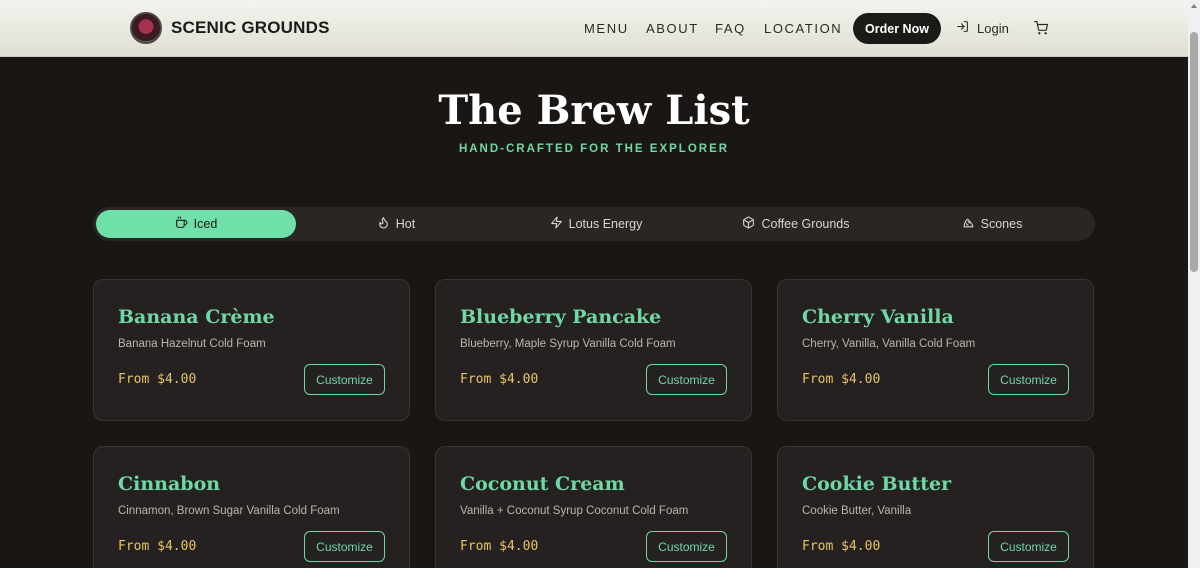 Image resolution: width=1200 pixels, height=568 pixels. I want to click on login-arrow-icon, so click(962, 28).